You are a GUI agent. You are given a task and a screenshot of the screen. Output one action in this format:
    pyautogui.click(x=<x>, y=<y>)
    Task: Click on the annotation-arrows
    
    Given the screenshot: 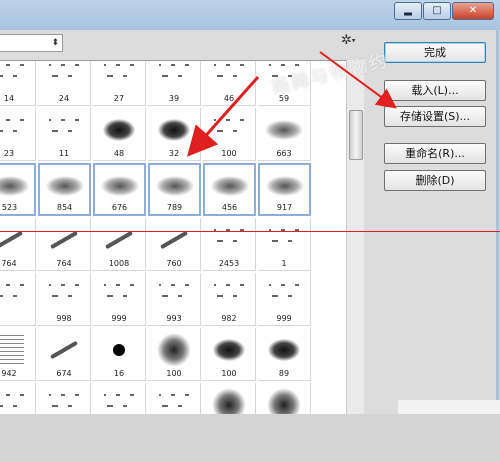 What is the action you would take?
    pyautogui.click(x=292, y=104)
    